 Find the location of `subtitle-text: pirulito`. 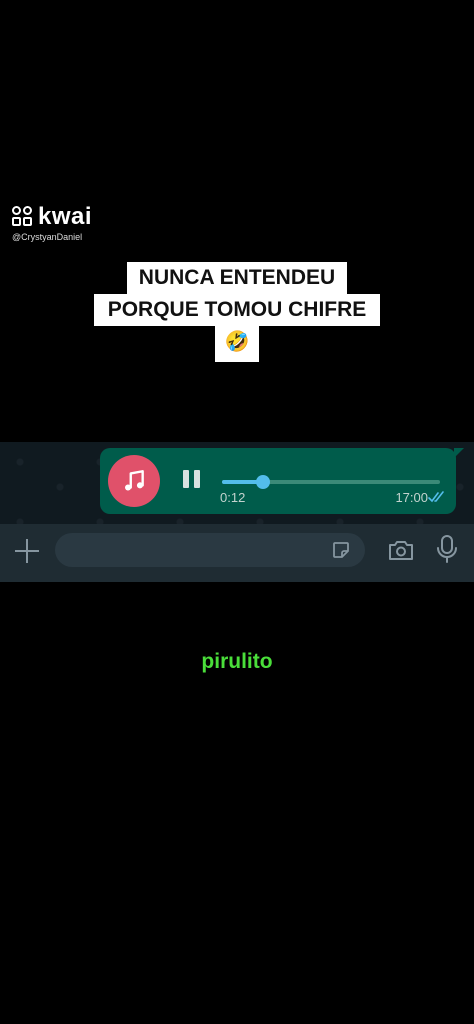

subtitle-text: pirulito is located at coordinates (237, 661).